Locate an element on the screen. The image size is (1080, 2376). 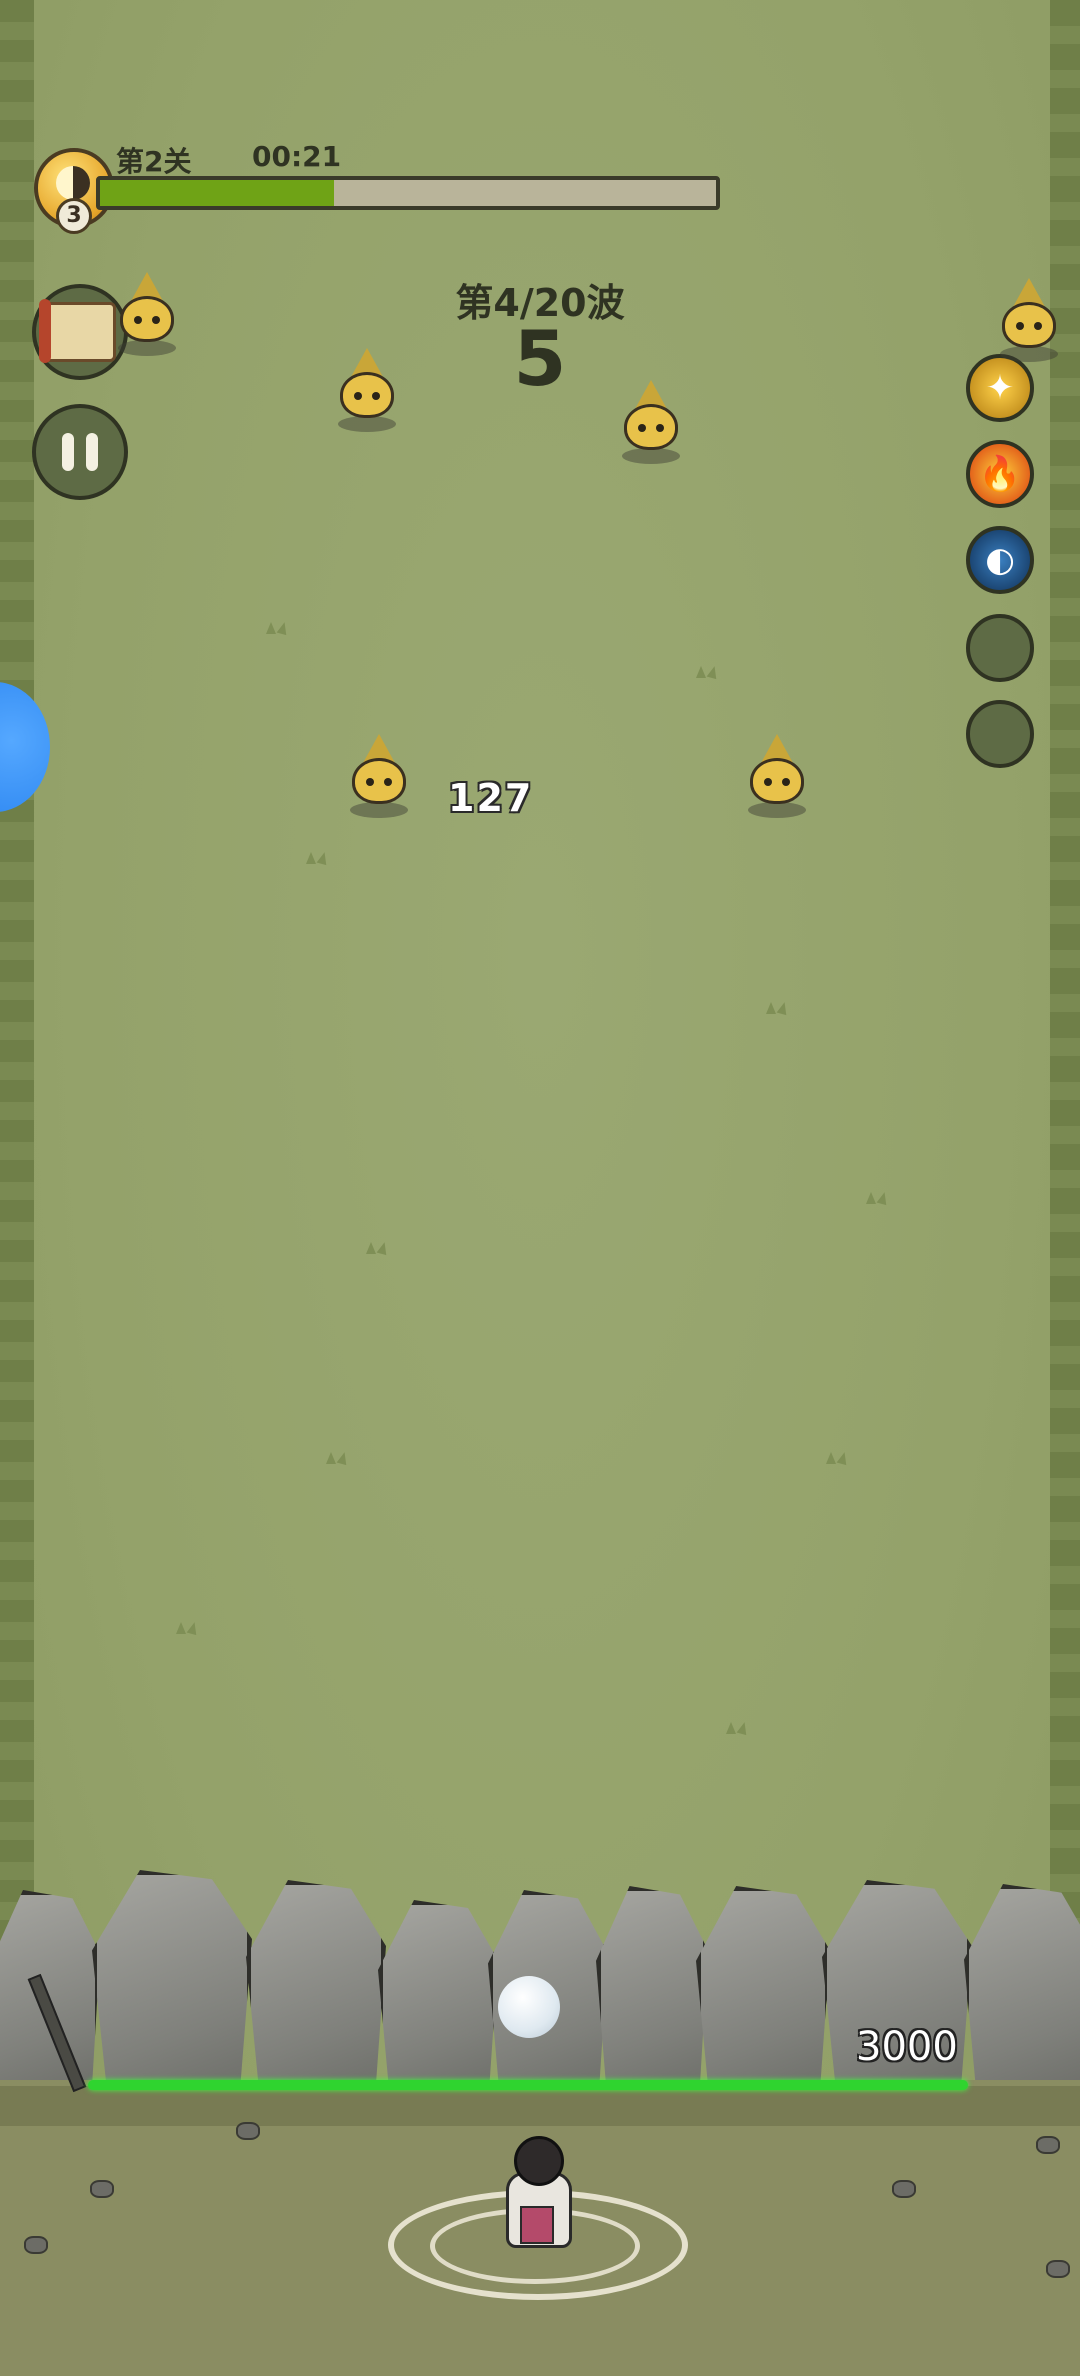
water-orb-icon: ◐ is located at coordinates (1000, 560).